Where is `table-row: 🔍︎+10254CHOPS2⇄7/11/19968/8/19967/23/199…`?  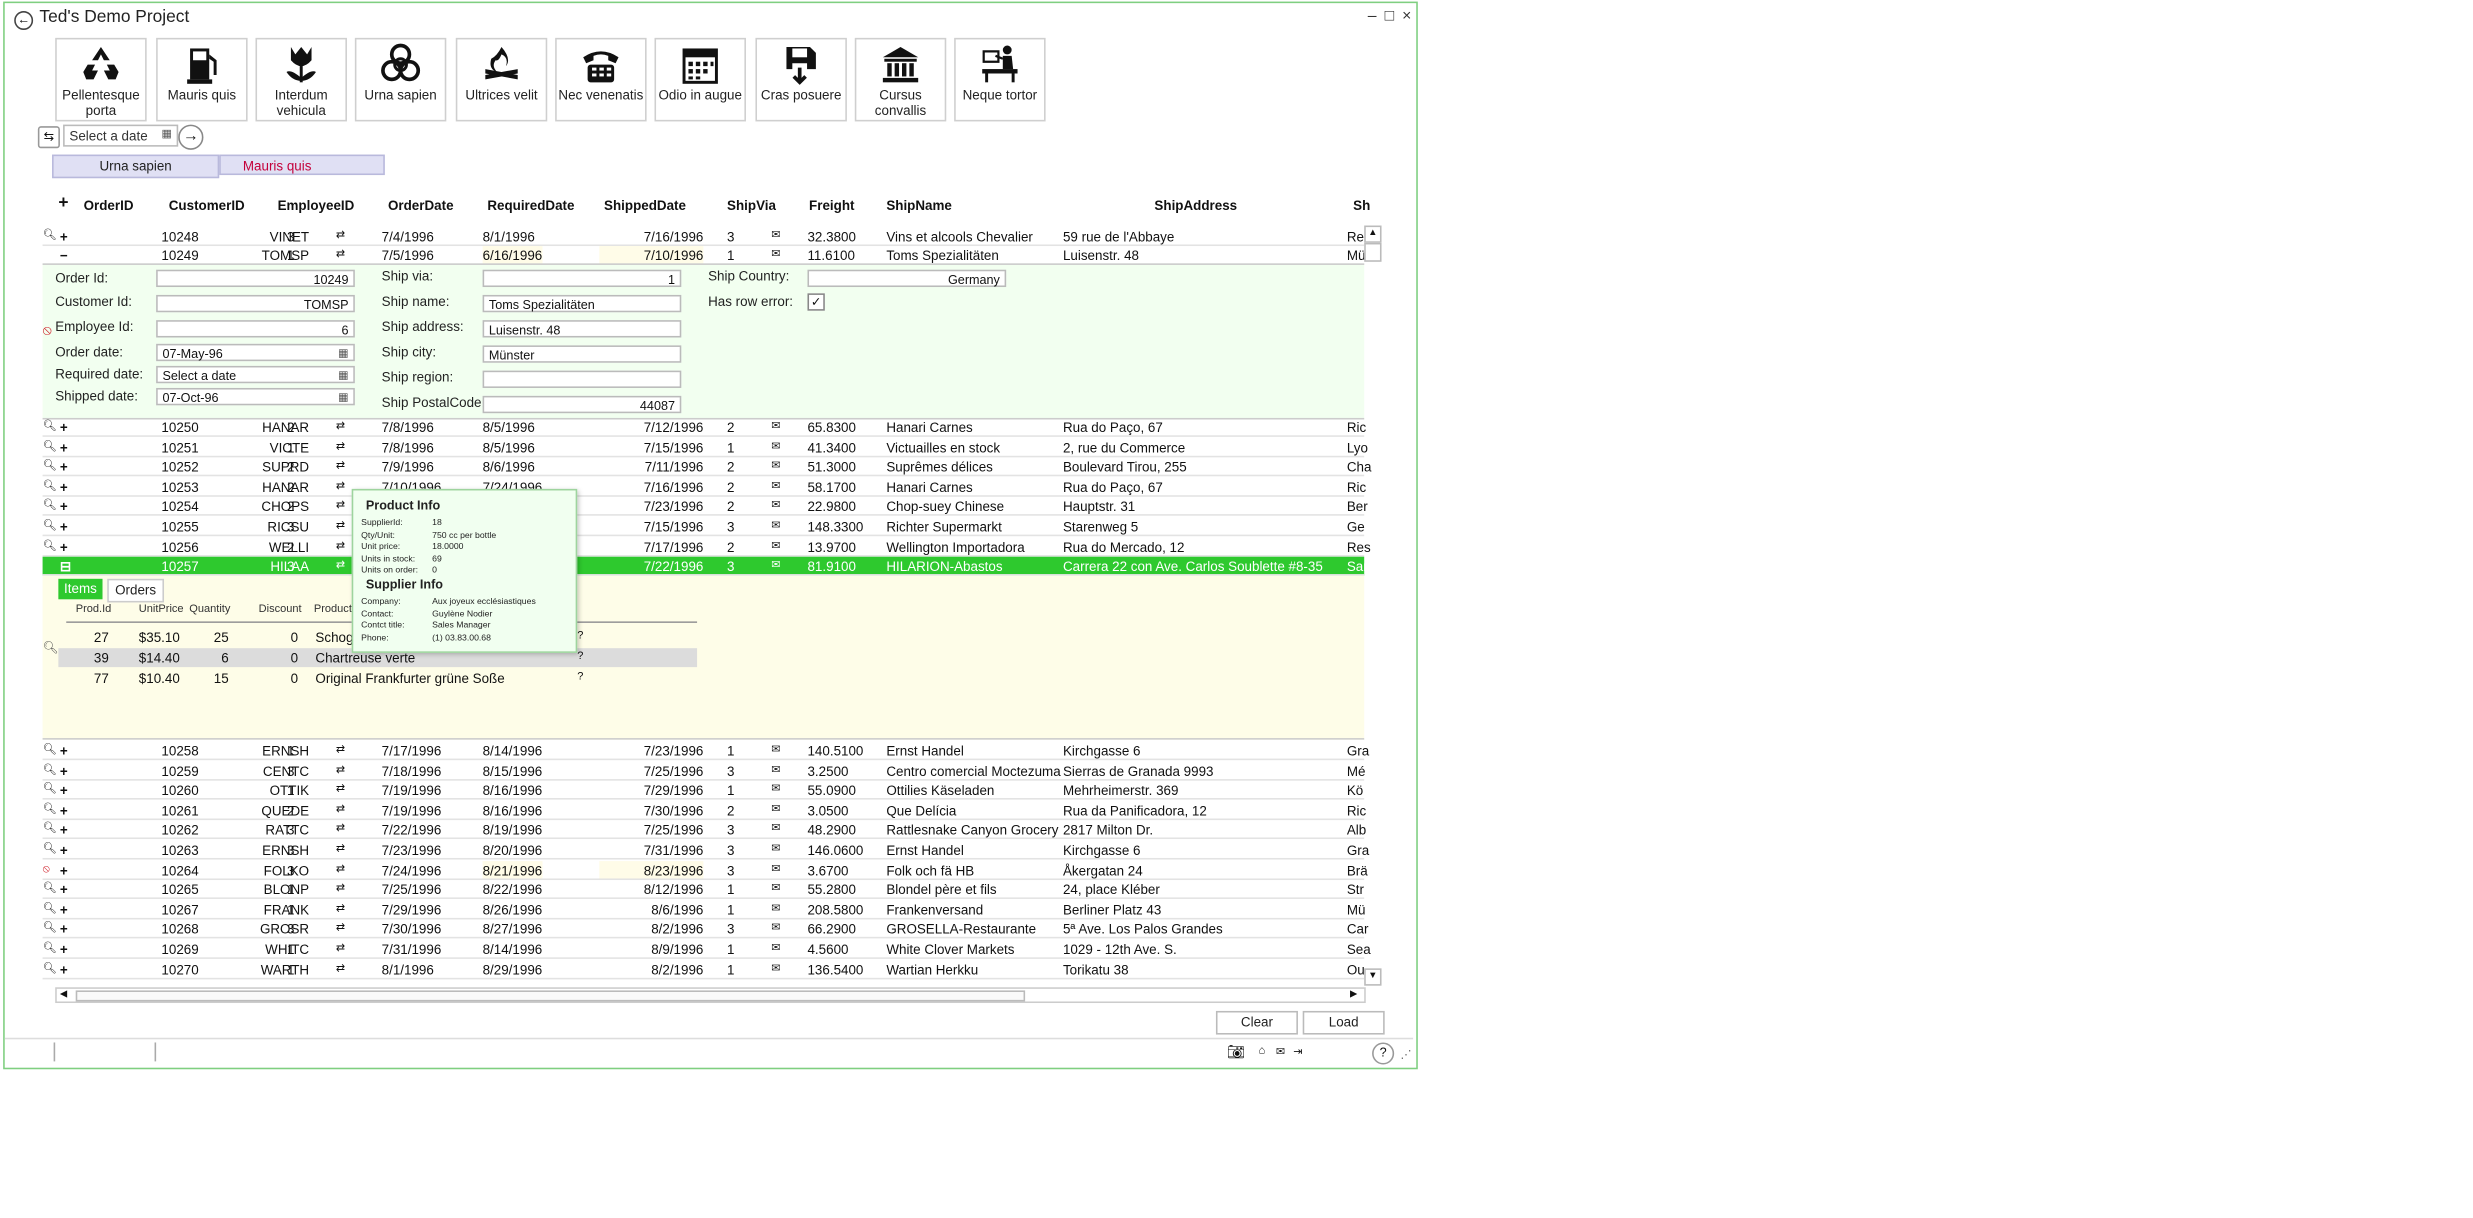
table-row: 🔍︎+10254CHOPS2⇄7/11/19968/8/19967/23/199… is located at coordinates (705, 507).